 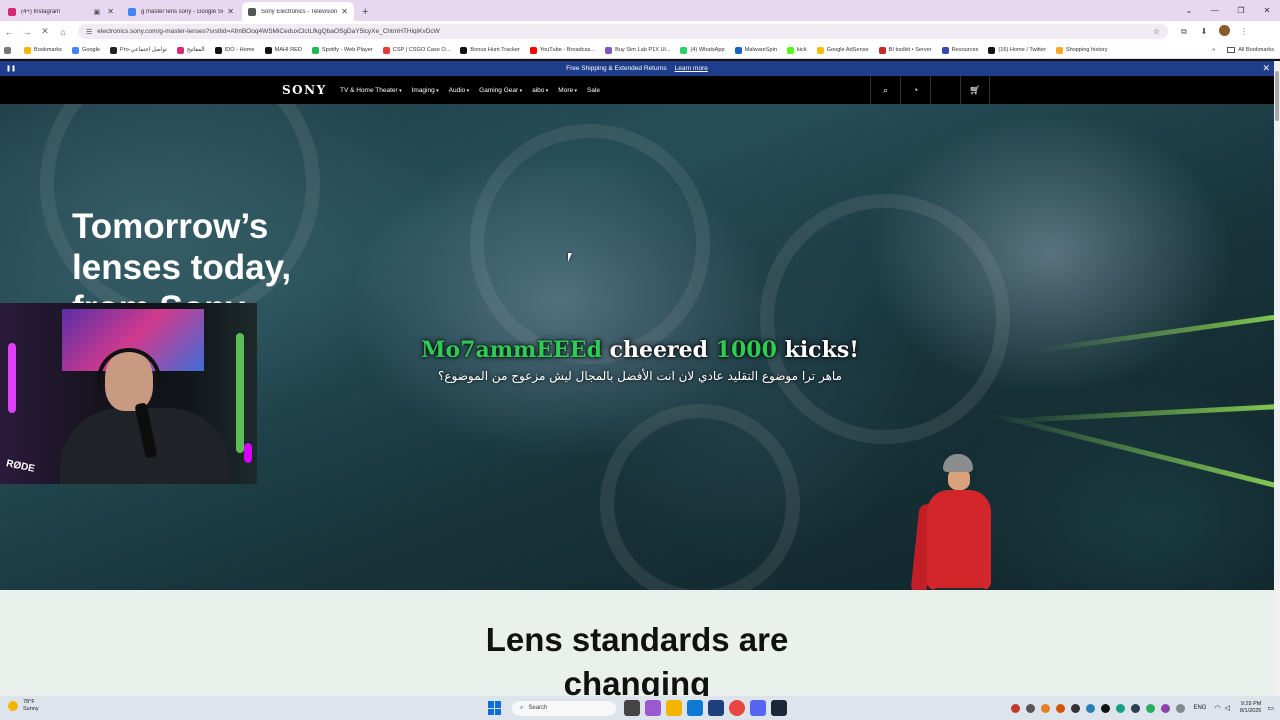 What do you see at coordinates (640, 350) in the screenshot?
I see `cheer-alert: Mo7ammEEEd cheered 1000 kicks!` at bounding box center [640, 350].